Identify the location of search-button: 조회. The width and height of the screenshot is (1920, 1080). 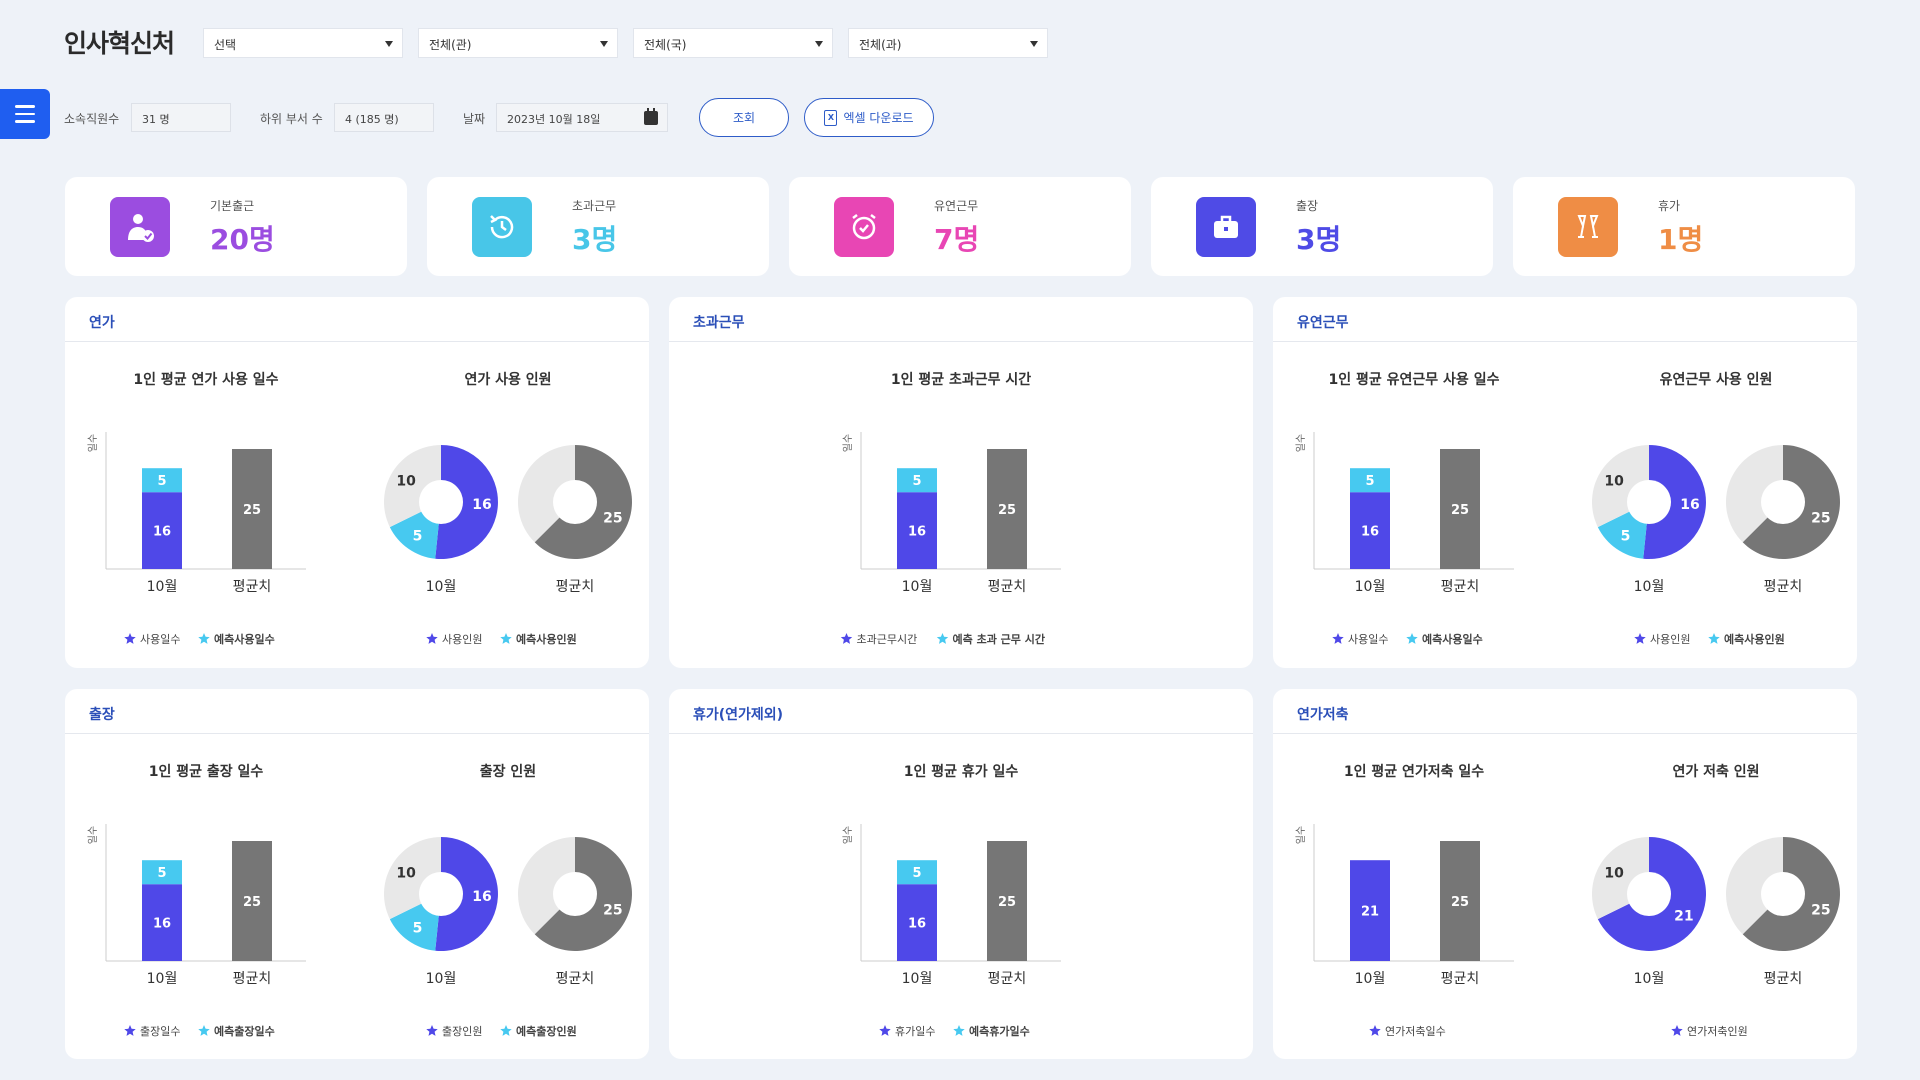
(744, 117).